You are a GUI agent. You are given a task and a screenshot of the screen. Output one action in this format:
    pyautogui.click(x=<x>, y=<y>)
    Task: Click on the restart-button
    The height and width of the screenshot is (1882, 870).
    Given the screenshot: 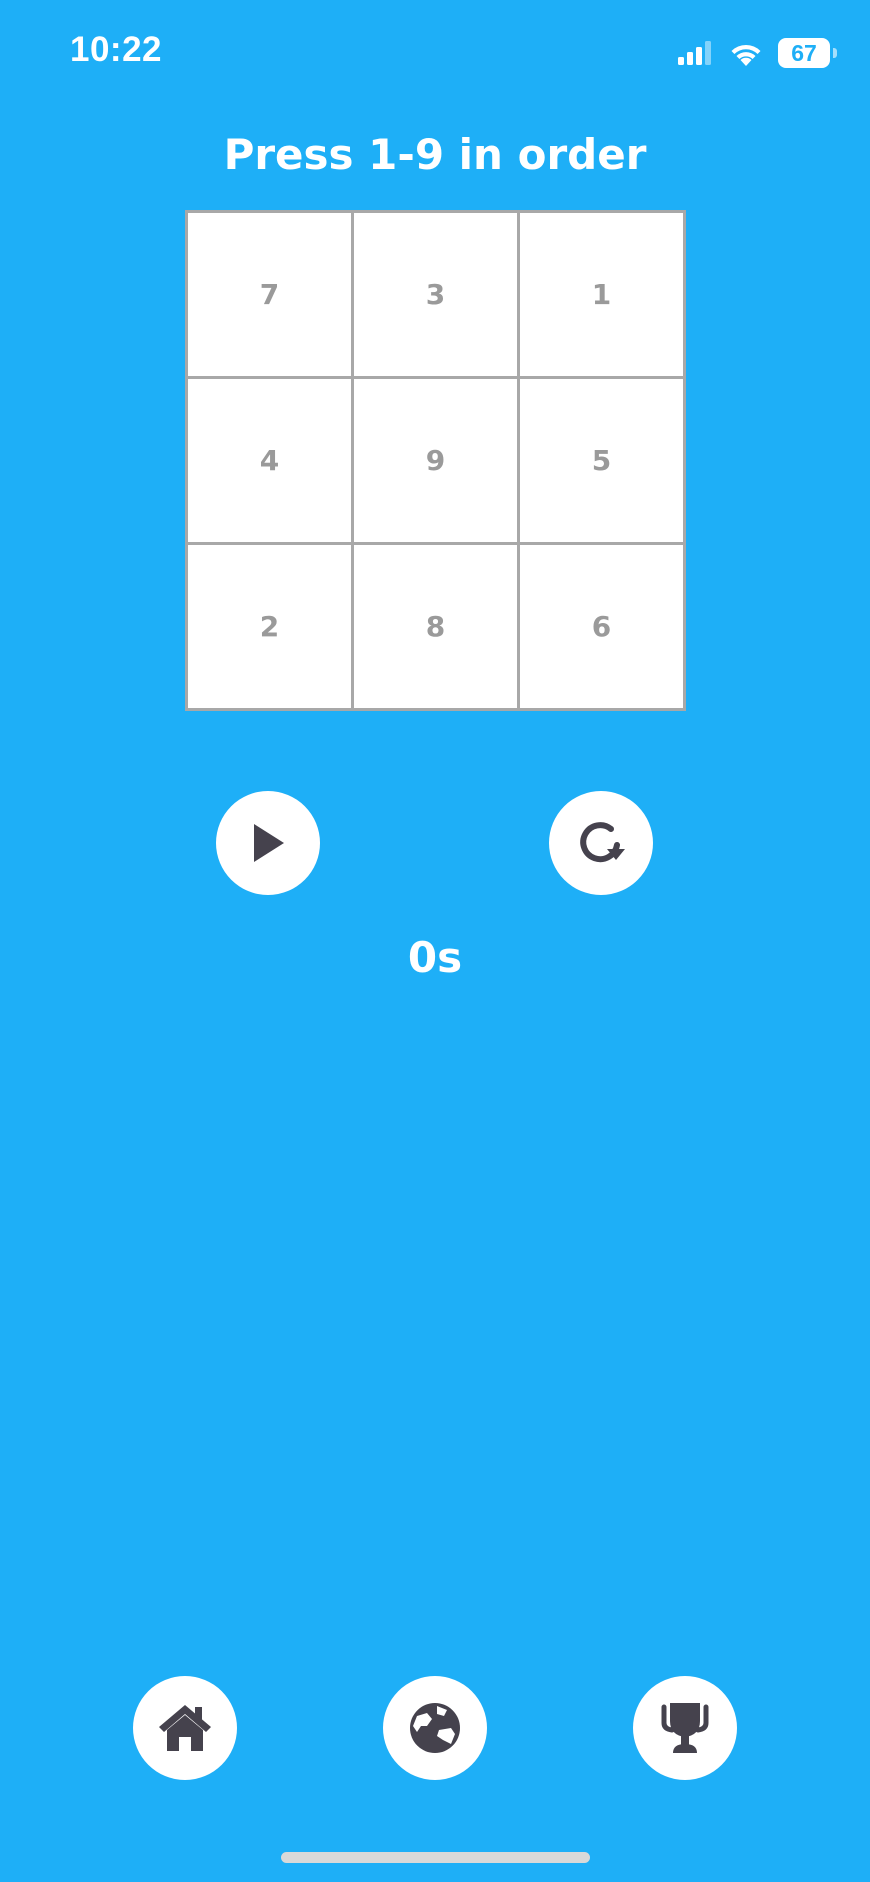 What is the action you would take?
    pyautogui.click(x=601, y=843)
    